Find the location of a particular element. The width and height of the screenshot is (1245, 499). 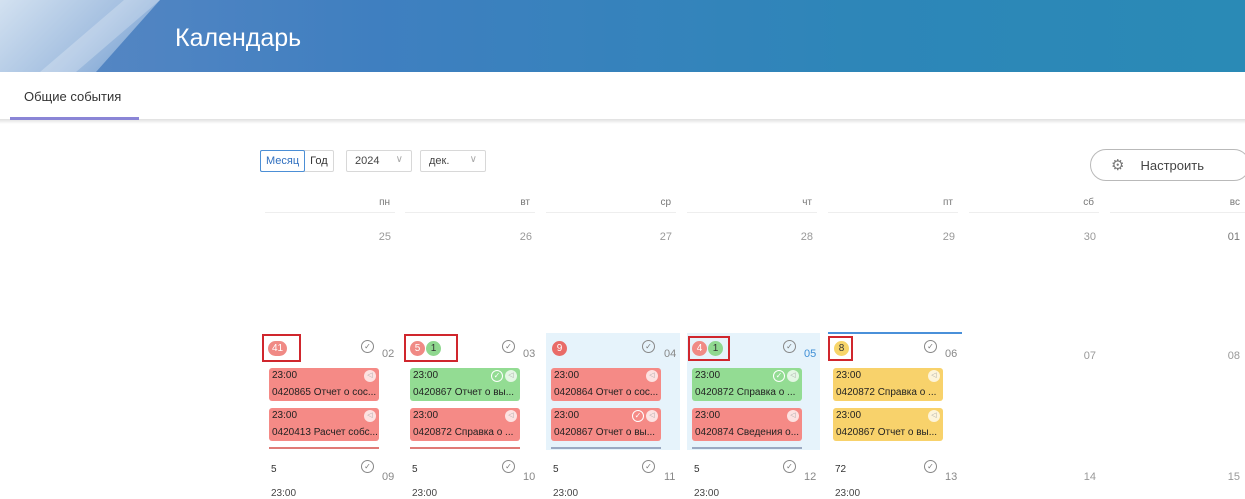

month-select: дек. ∨ is located at coordinates (453, 161).